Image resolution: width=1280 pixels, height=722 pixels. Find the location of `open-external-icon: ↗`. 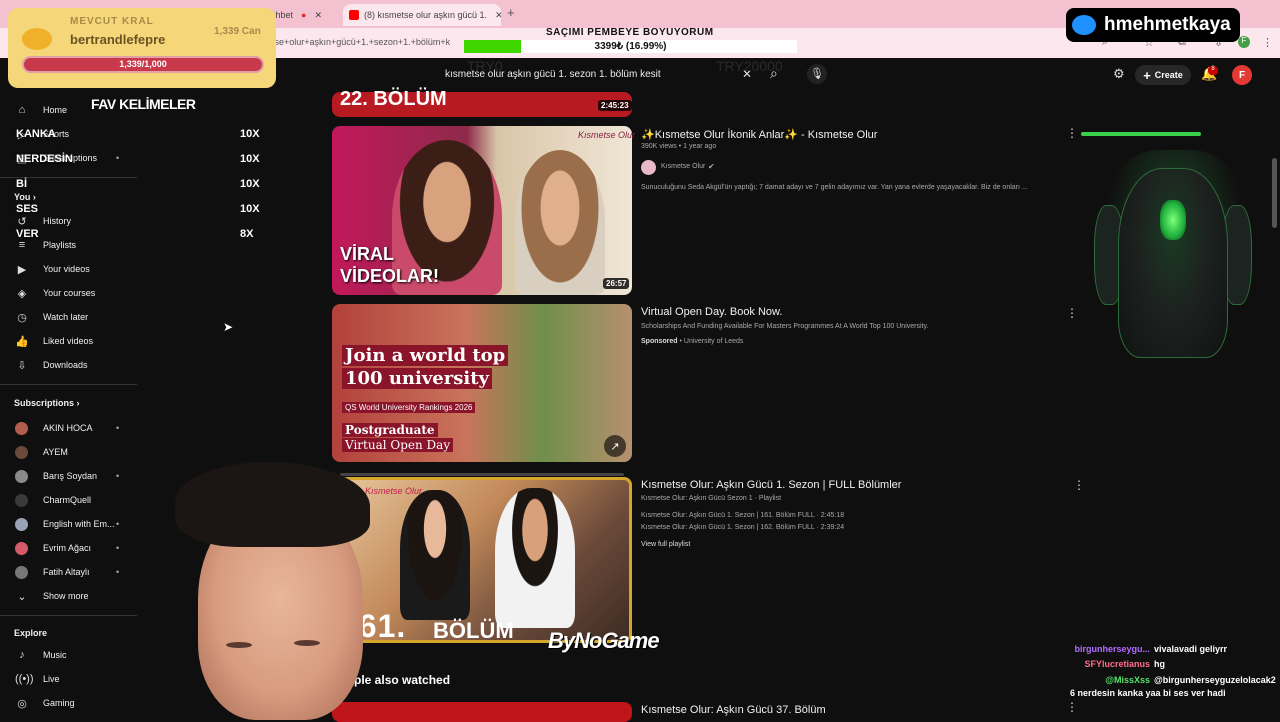

open-external-icon: ↗ is located at coordinates (615, 446).